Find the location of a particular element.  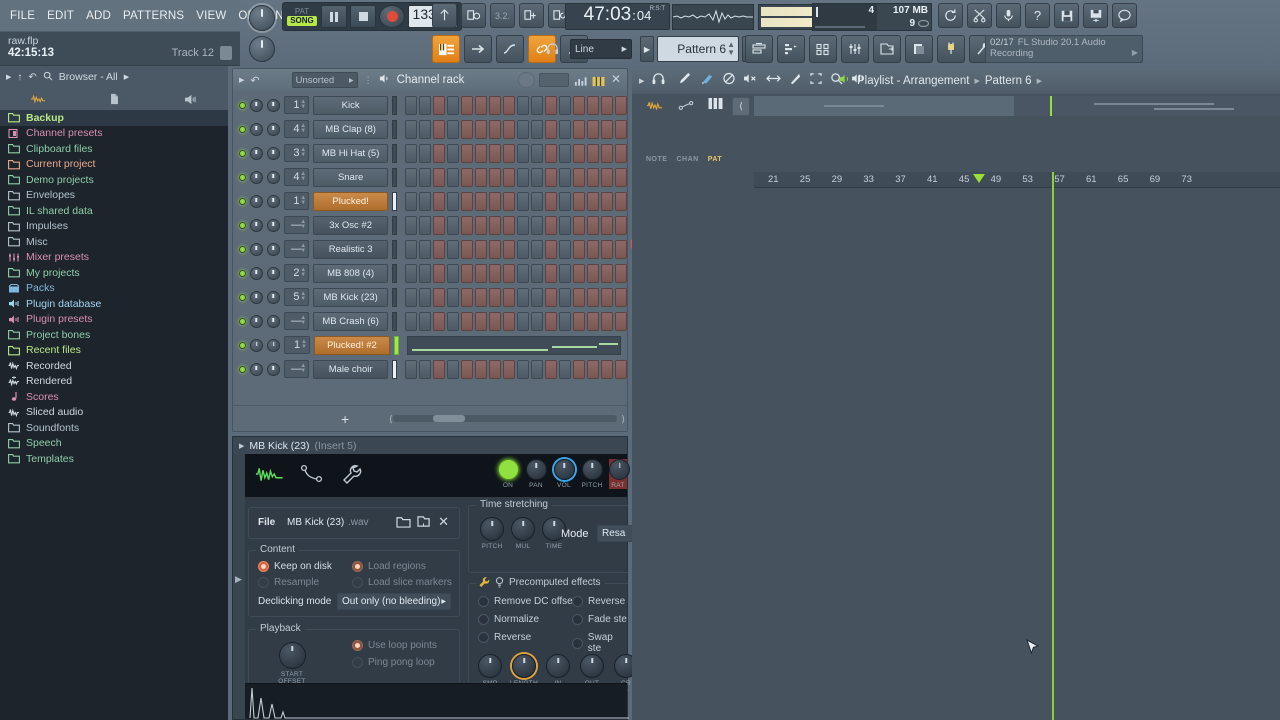

swing-value-field is located at coordinates (554, 80).